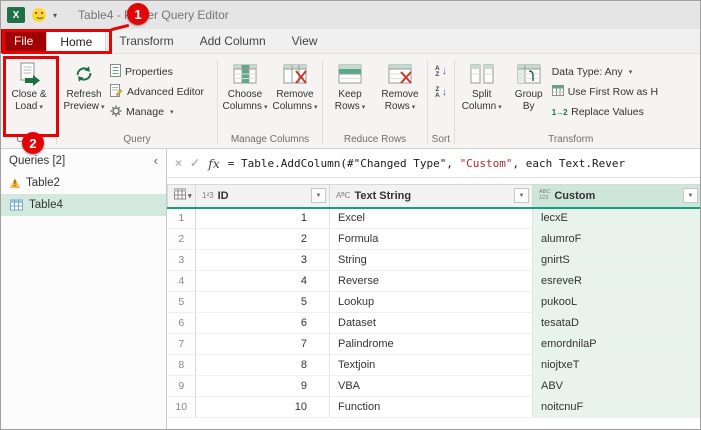  Describe the element at coordinates (146, 41) in the screenshot. I see `tab-transform: Transform` at that location.